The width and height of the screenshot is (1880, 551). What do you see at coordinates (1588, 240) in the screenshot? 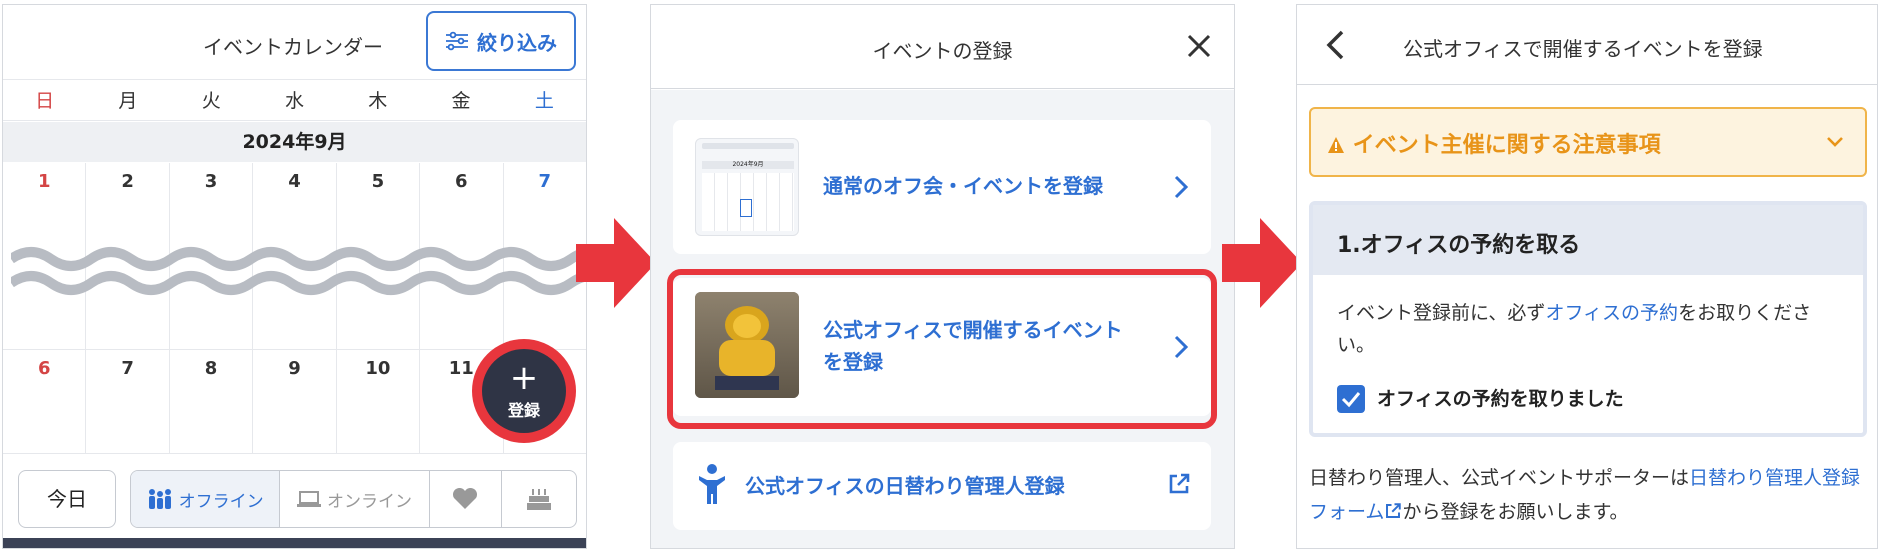
I see `step-header: 1.オフィスの予約を取る` at bounding box center [1588, 240].